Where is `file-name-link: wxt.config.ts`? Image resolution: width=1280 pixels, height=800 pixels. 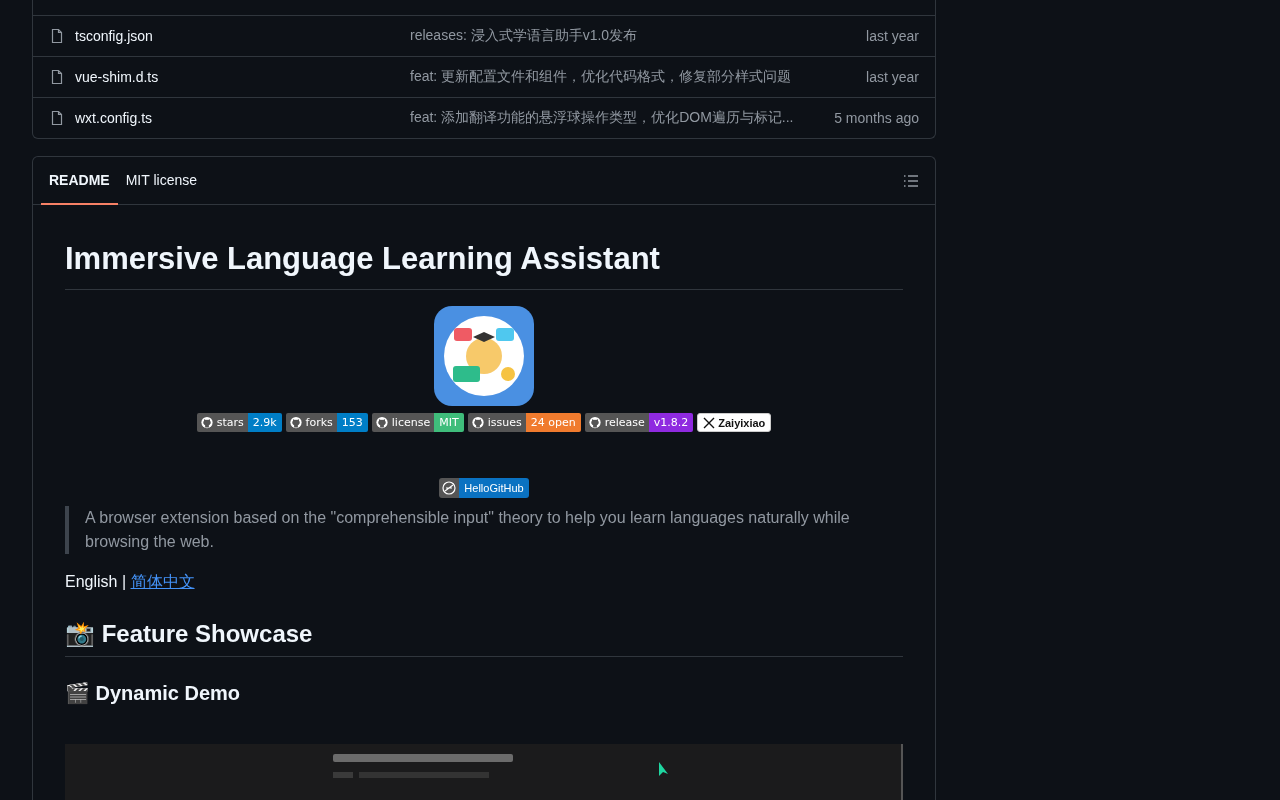
file-name-link: wxt.config.ts is located at coordinates (242, 118).